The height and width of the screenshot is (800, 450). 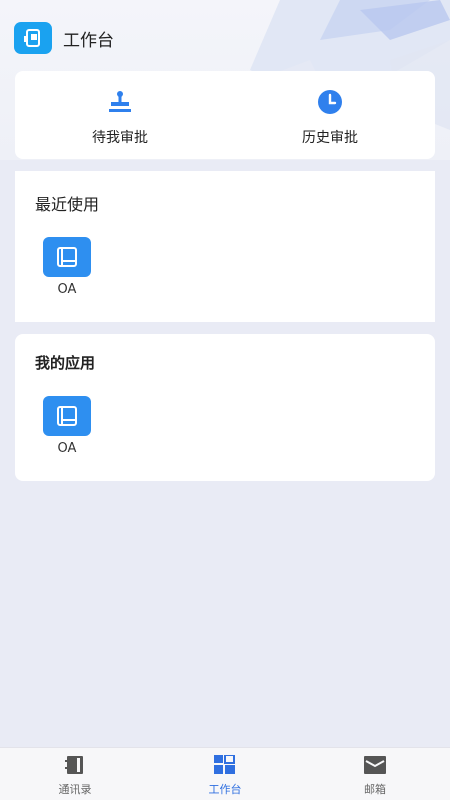 I want to click on tab-contacts: 通讯录, so click(x=75, y=774).